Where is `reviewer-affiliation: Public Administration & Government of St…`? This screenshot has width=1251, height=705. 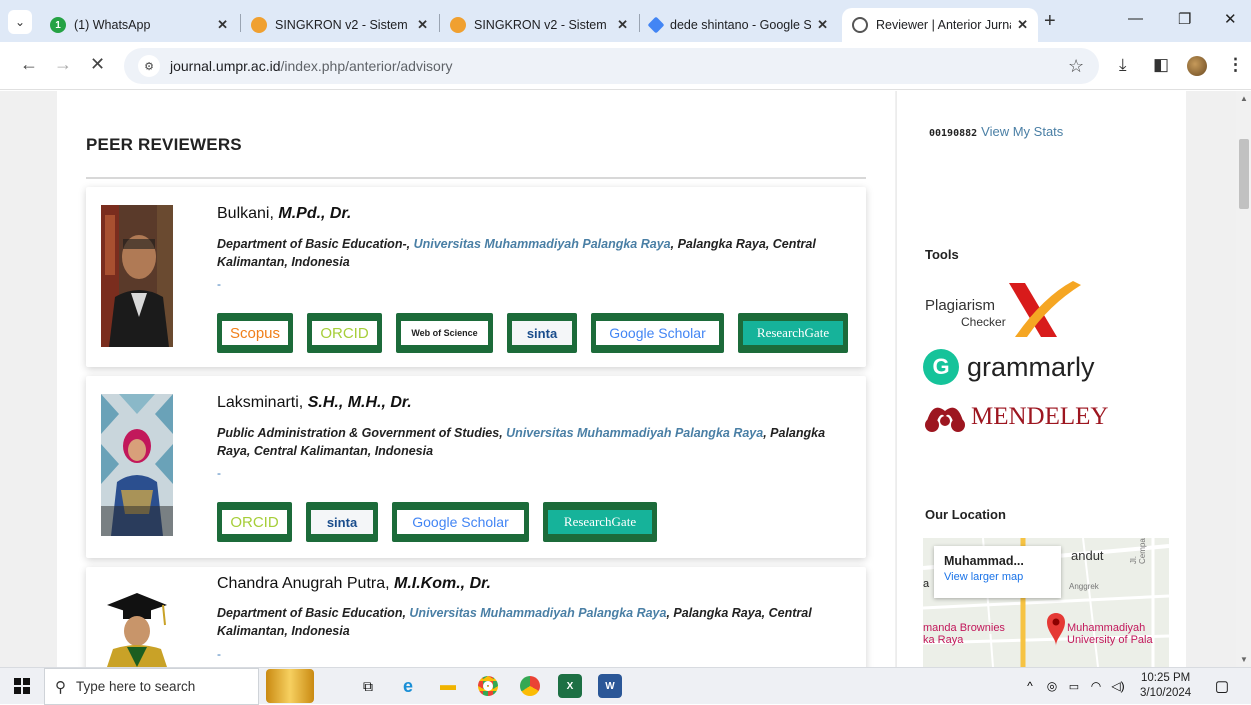 reviewer-affiliation: Public Administration & Government of St… is located at coordinates (521, 442).